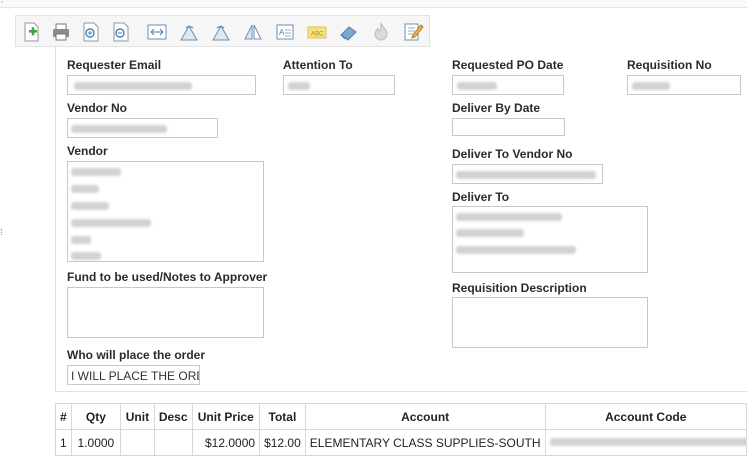 This screenshot has width=747, height=456. Describe the element at coordinates (413, 32) in the screenshot. I see `edit-icon` at that location.